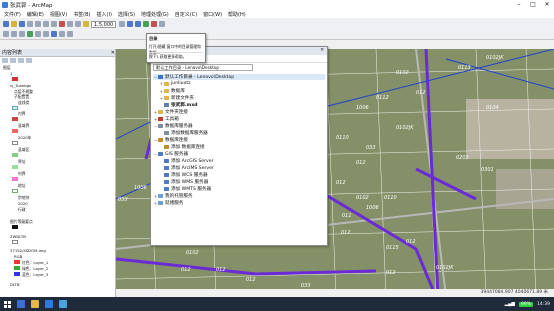  Describe the element at coordinates (38, 24) in the screenshot. I see `cut-icon` at that location.